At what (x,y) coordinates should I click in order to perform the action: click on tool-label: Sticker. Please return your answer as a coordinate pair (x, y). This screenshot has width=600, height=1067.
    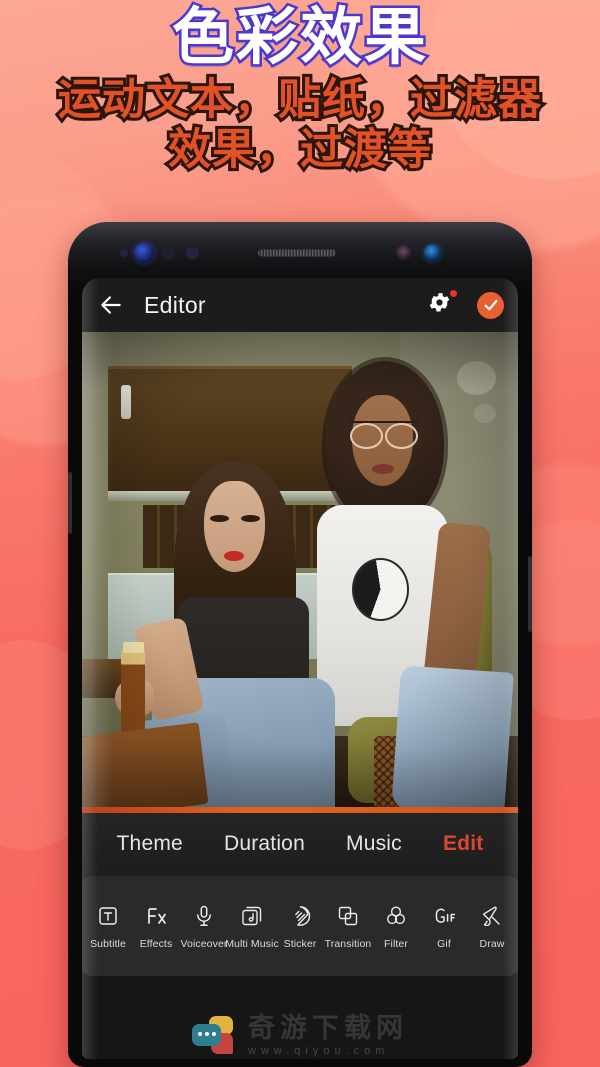
    Looking at the image, I should click on (300, 943).